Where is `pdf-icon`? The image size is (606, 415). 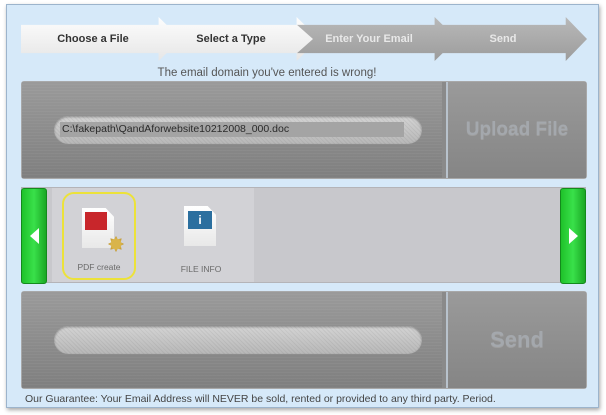
pdf-icon is located at coordinates (98, 228).